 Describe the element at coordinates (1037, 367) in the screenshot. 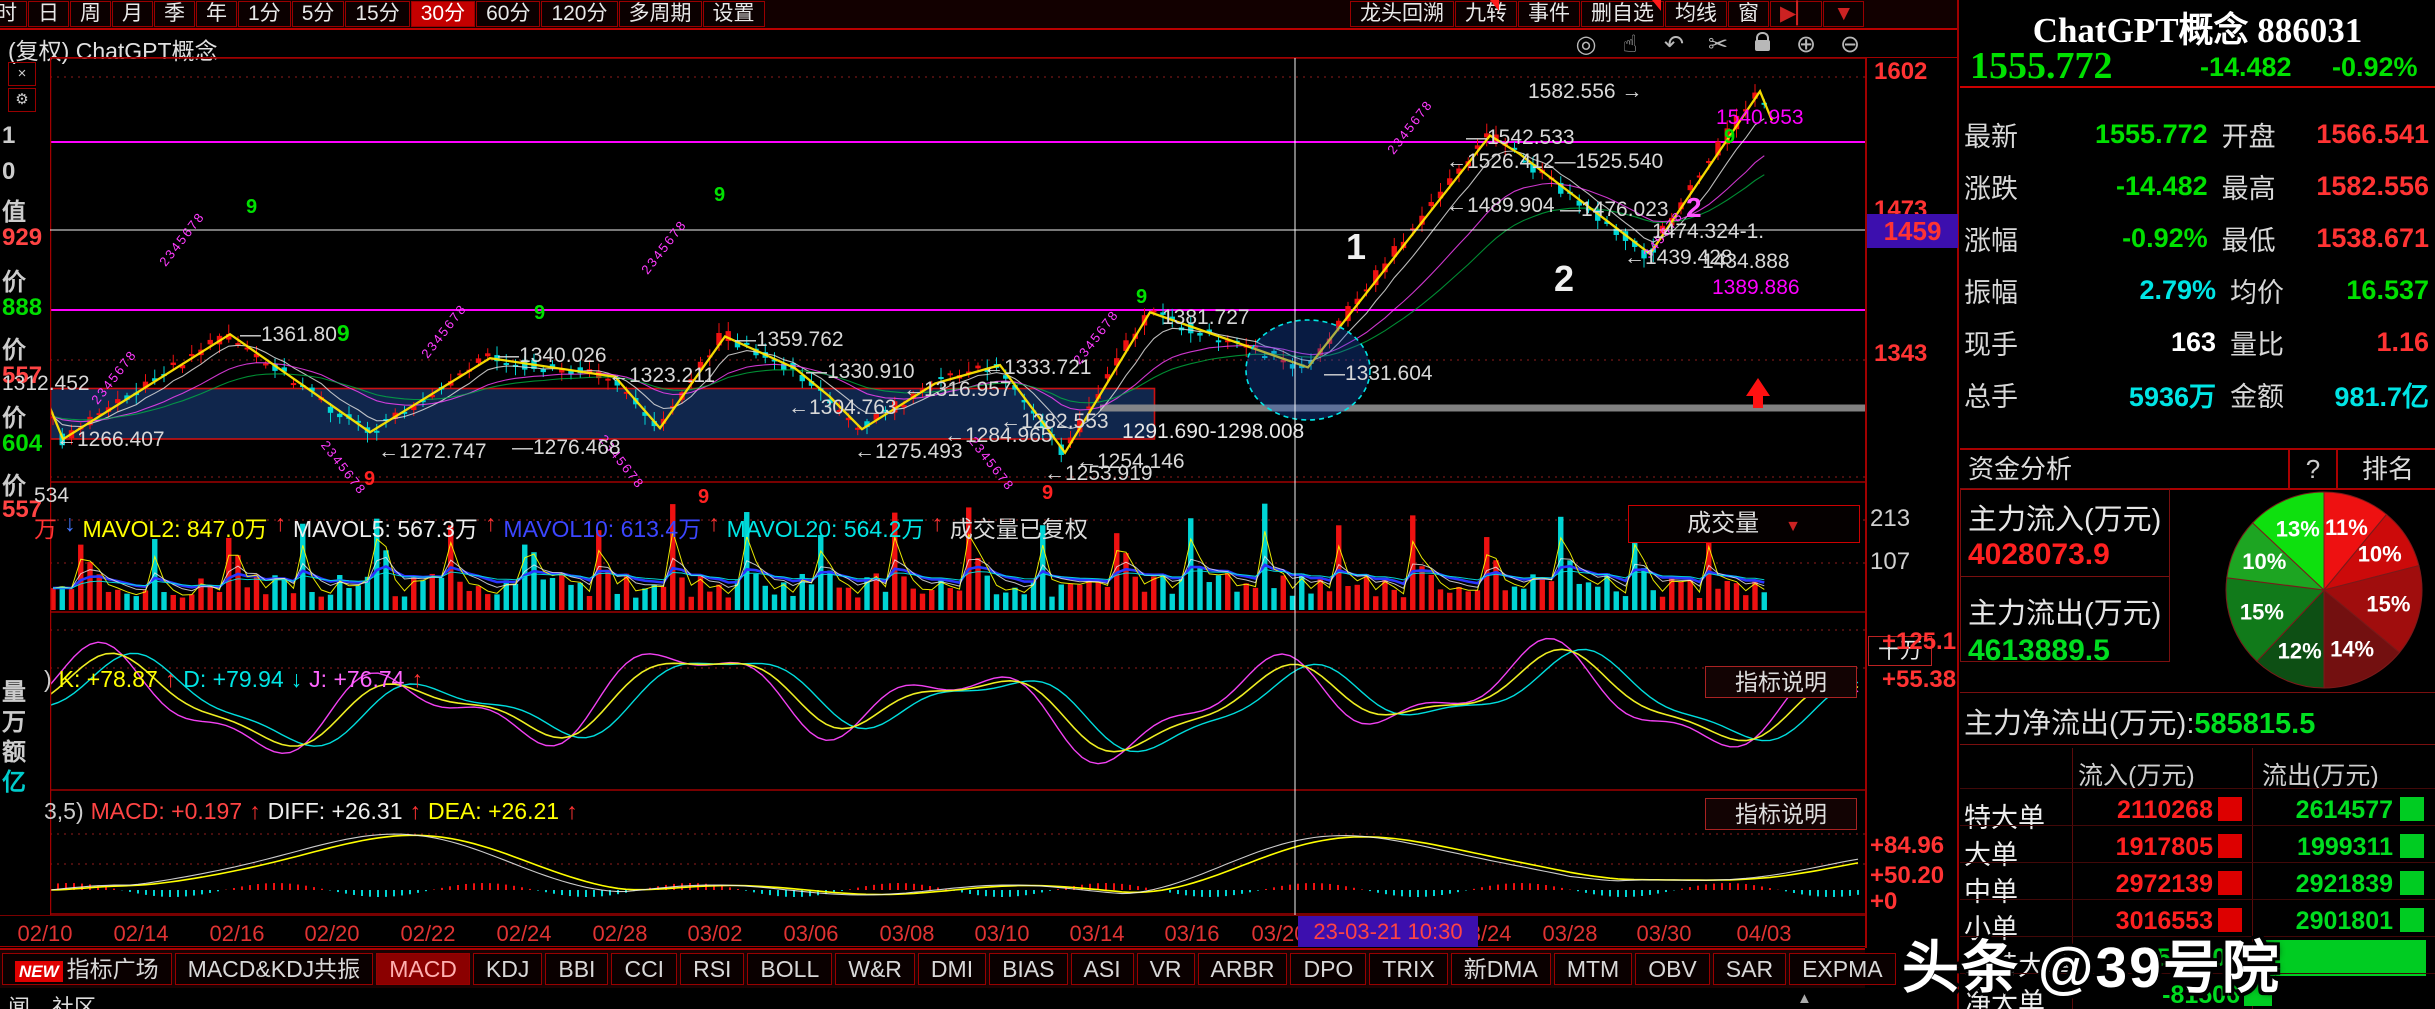

I see `price-label: ←1333.721` at that location.